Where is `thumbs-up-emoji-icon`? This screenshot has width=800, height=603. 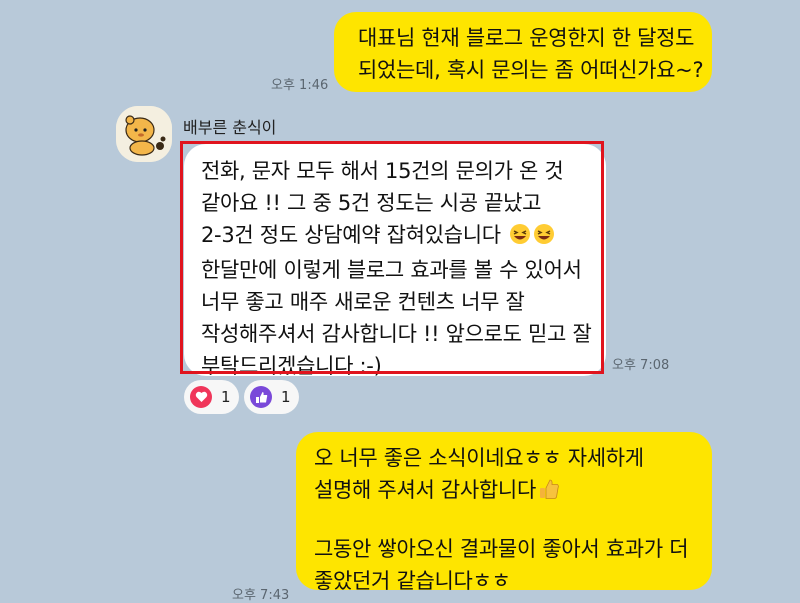 thumbs-up-emoji-icon is located at coordinates (549, 493).